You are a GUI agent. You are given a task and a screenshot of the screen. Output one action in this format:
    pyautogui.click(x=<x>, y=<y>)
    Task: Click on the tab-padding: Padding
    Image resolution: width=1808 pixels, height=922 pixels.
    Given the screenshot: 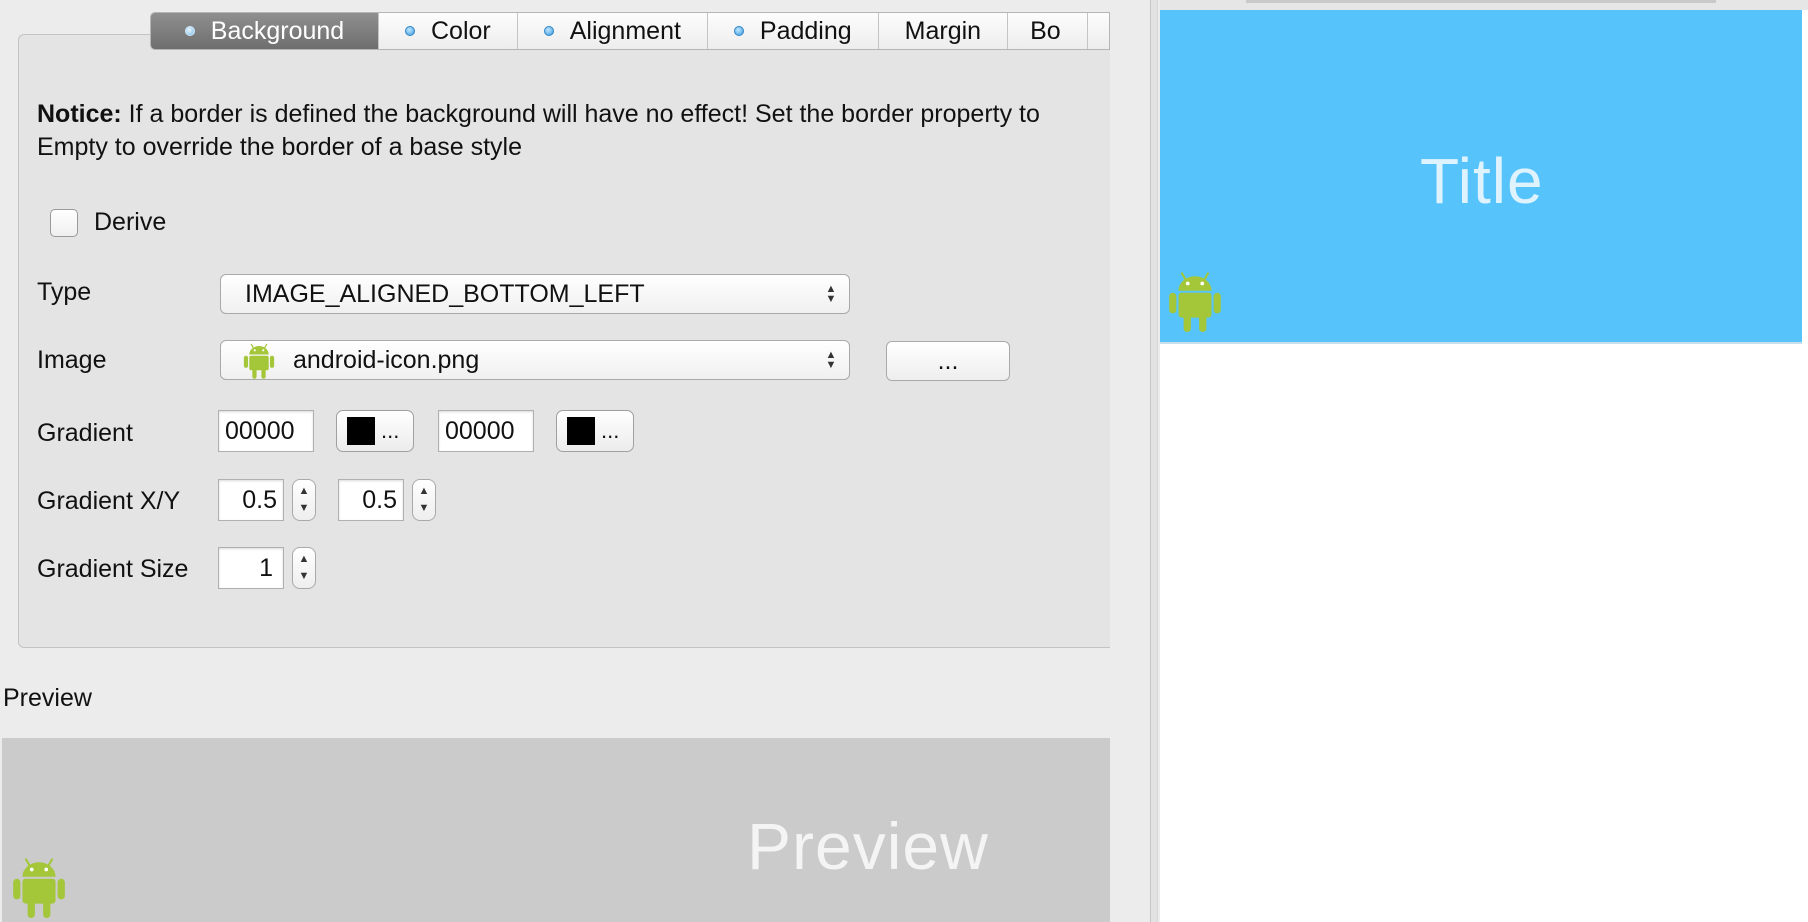 What is the action you would take?
    pyautogui.click(x=793, y=31)
    